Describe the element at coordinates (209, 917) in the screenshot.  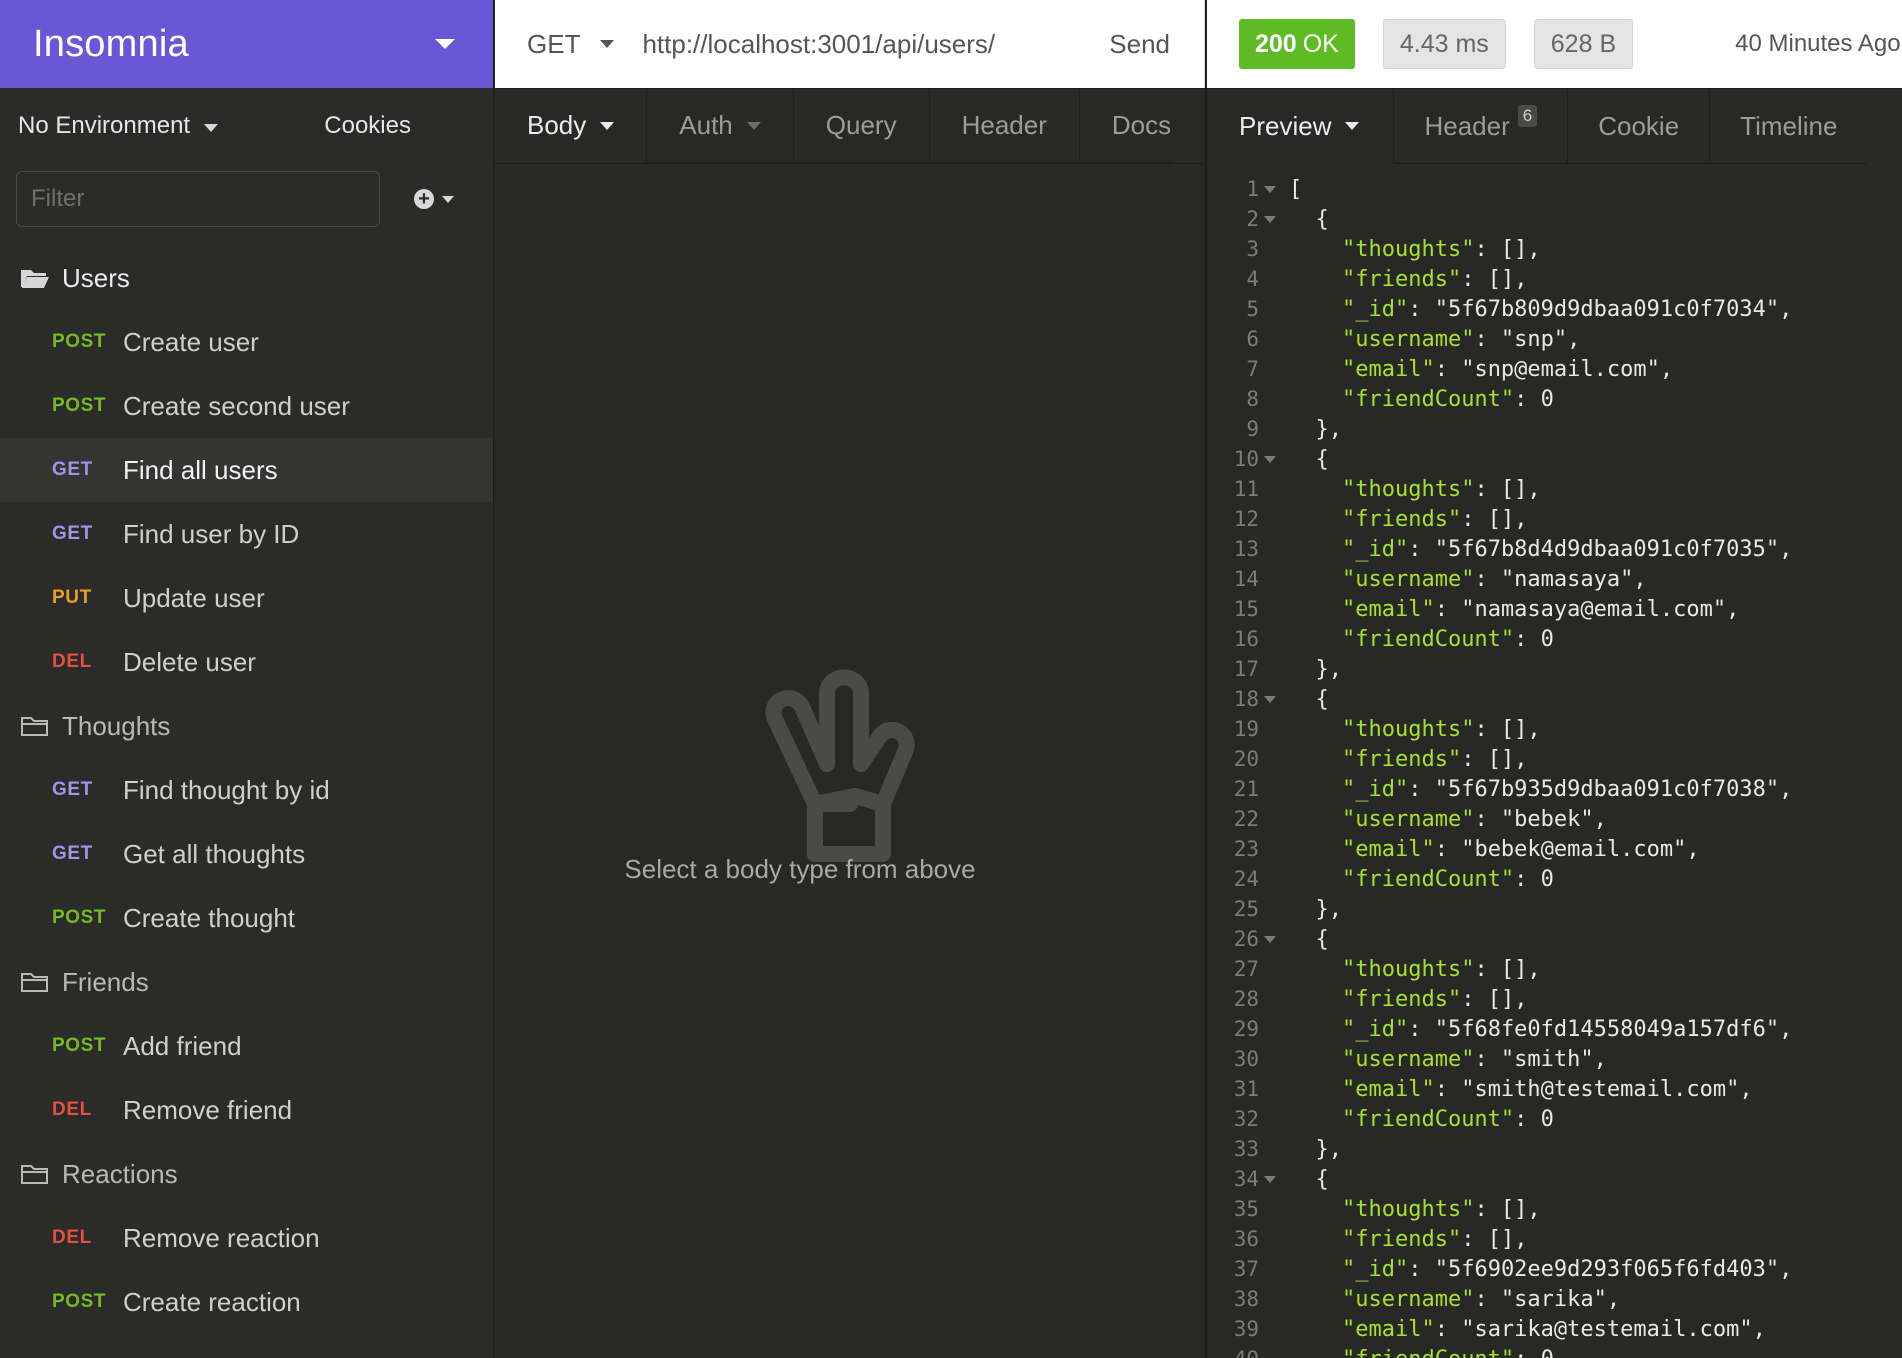
I see `request-name: Create thought` at that location.